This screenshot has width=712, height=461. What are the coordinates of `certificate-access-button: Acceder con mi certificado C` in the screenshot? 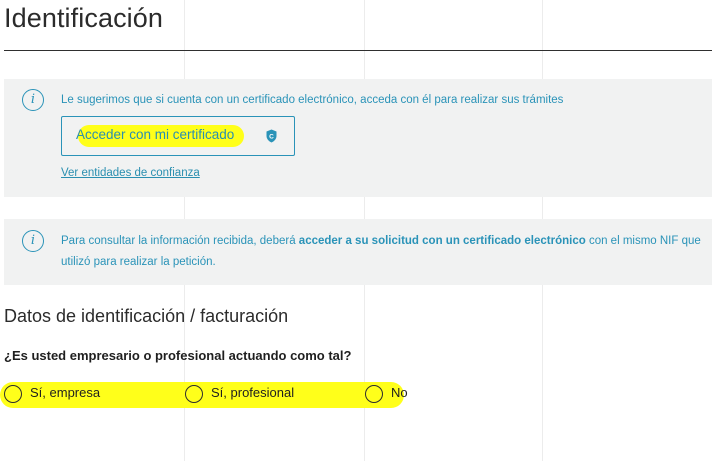 It's located at (178, 136).